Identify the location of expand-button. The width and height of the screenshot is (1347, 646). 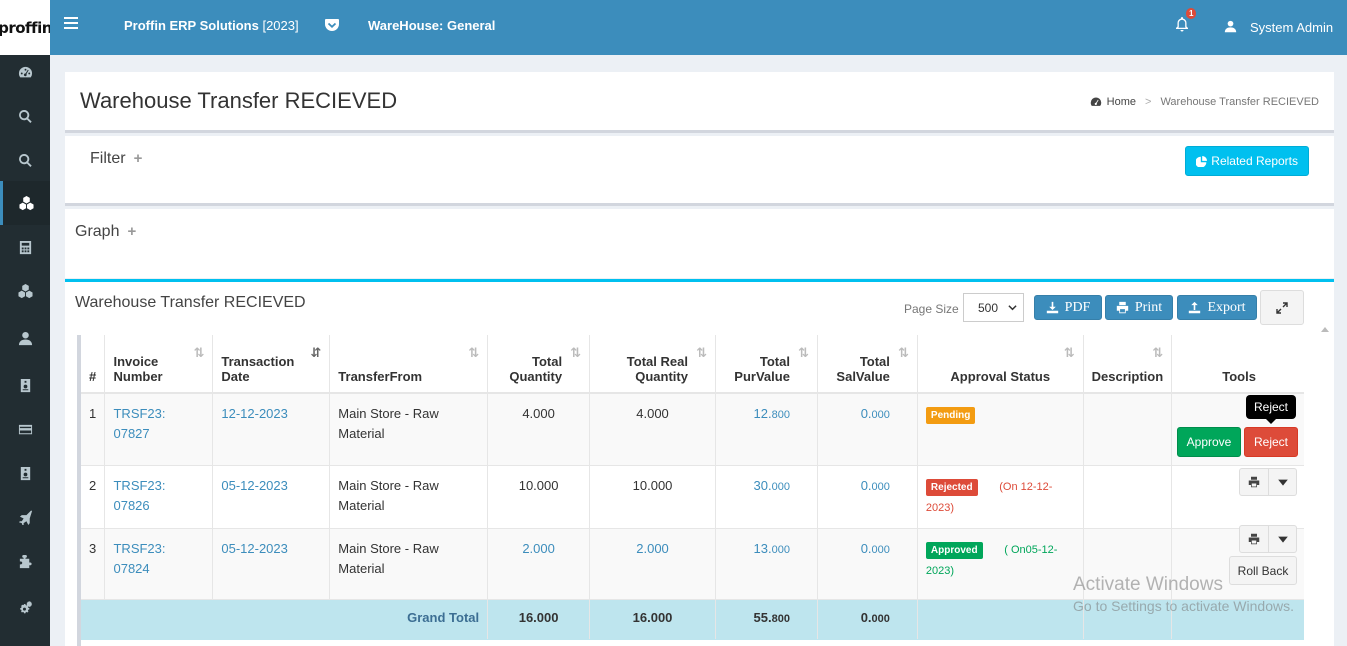
(1282, 307).